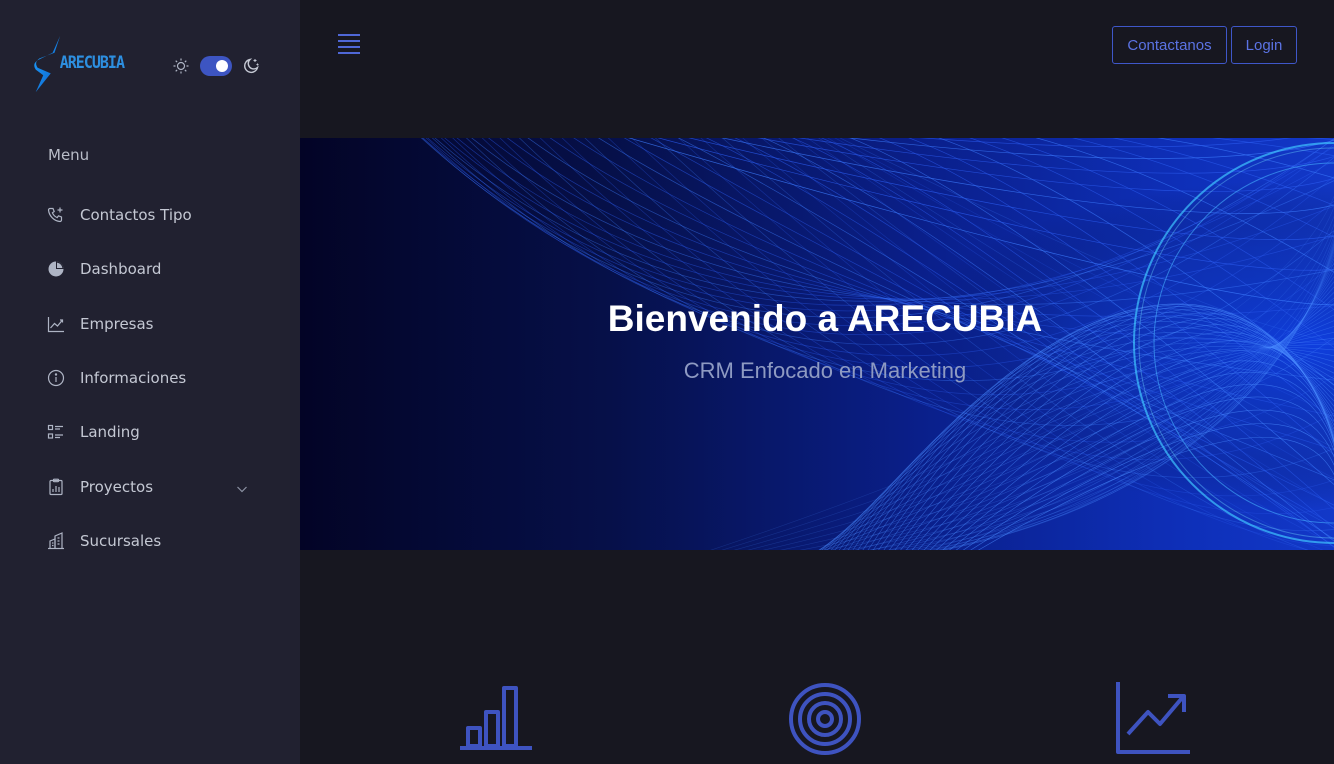 The image size is (1334, 764). What do you see at coordinates (222, 66) in the screenshot?
I see `switch-knob` at bounding box center [222, 66].